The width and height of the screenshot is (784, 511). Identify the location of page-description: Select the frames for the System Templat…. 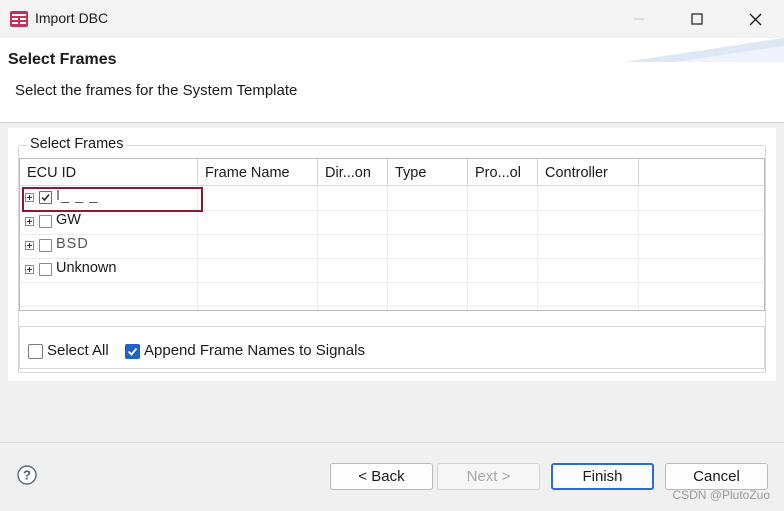
(156, 90).